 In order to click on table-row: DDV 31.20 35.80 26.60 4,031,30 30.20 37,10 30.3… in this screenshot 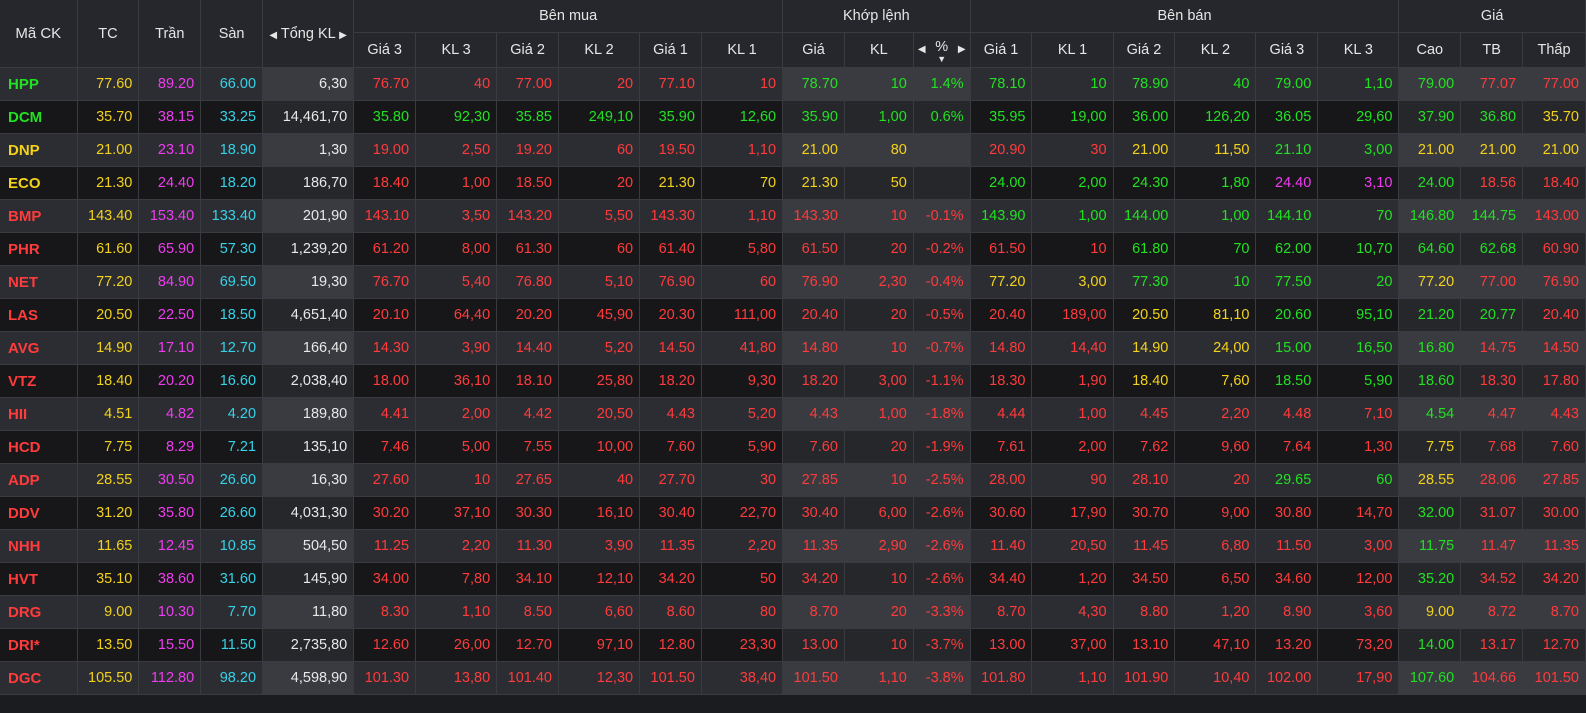, I will do `click(793, 513)`.